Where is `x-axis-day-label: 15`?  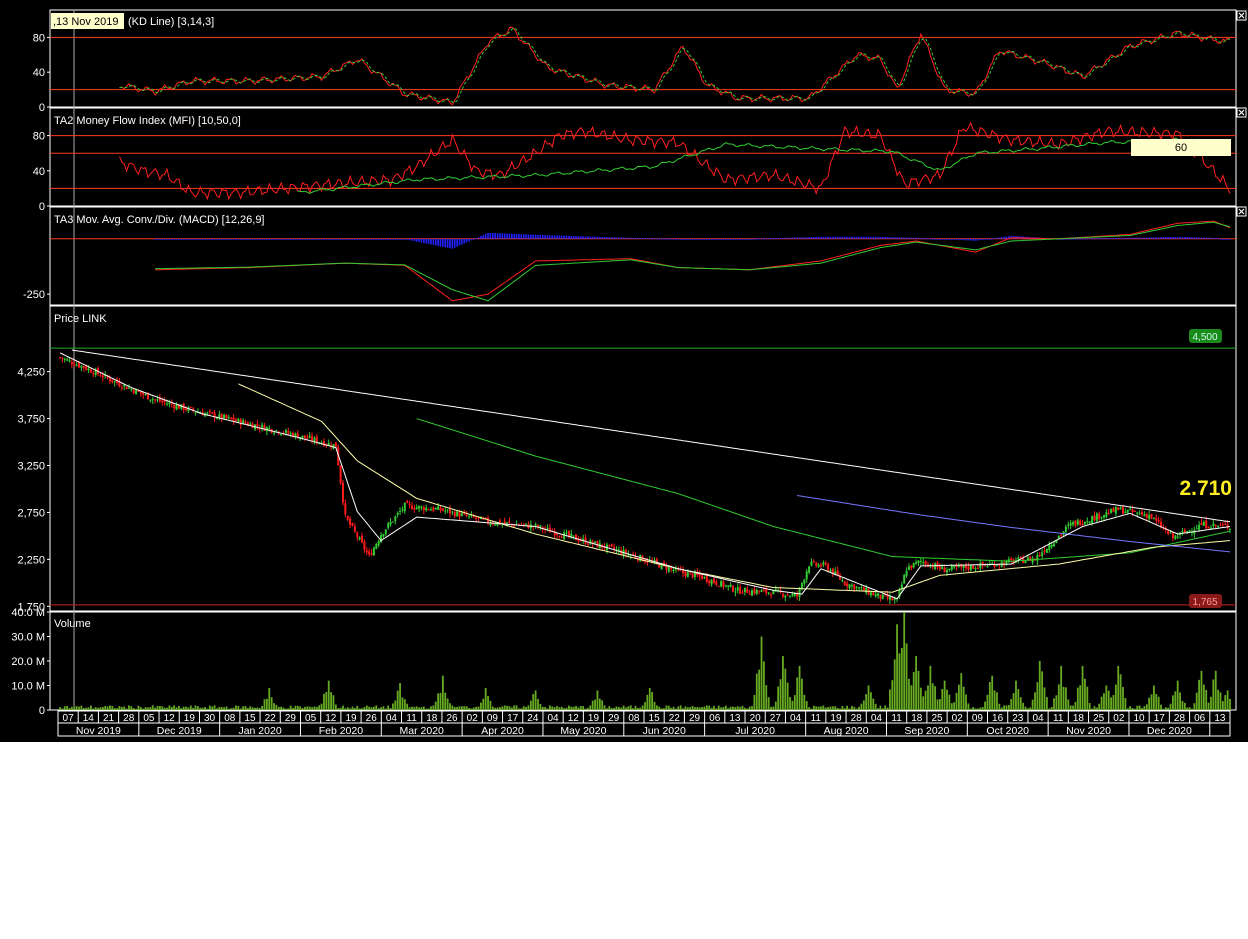
x-axis-day-label: 15 is located at coordinates (250, 718).